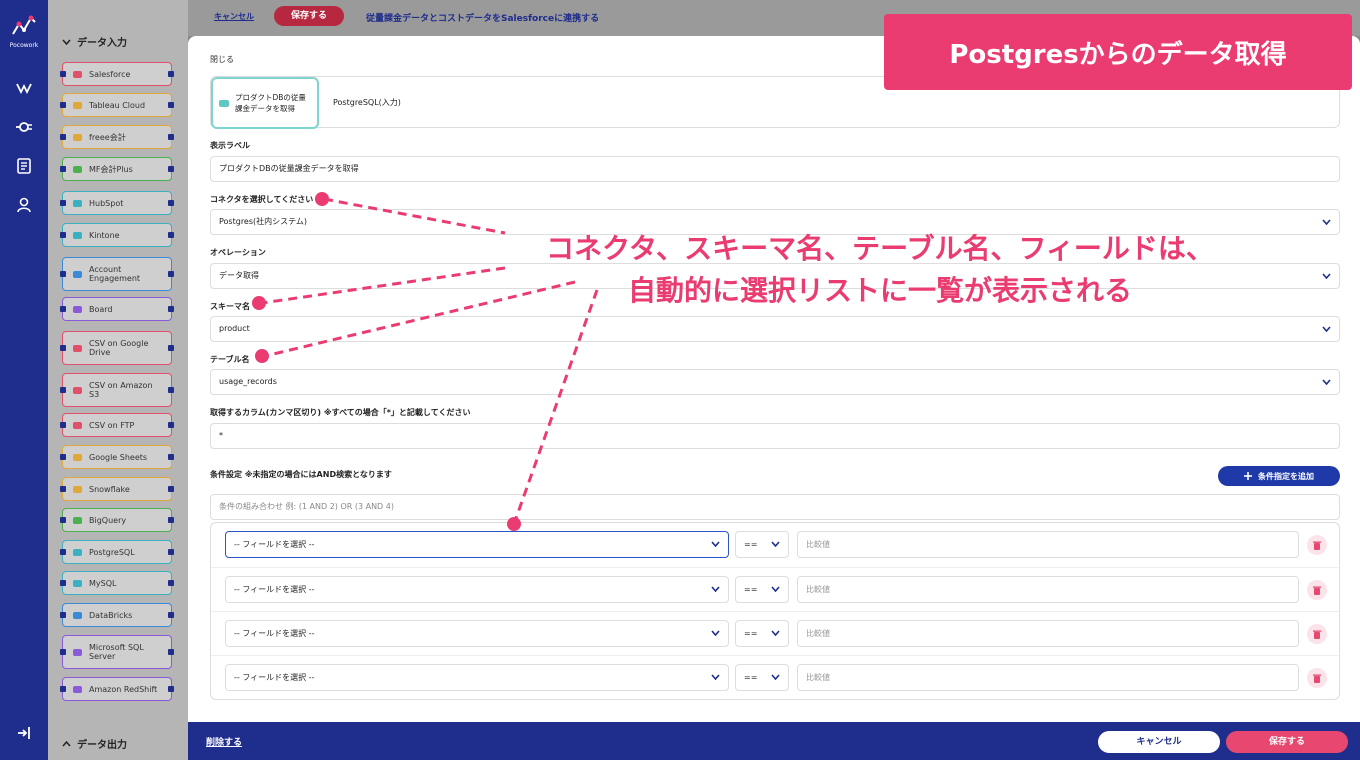  I want to click on connector-node: Google Sheets, so click(117, 457).